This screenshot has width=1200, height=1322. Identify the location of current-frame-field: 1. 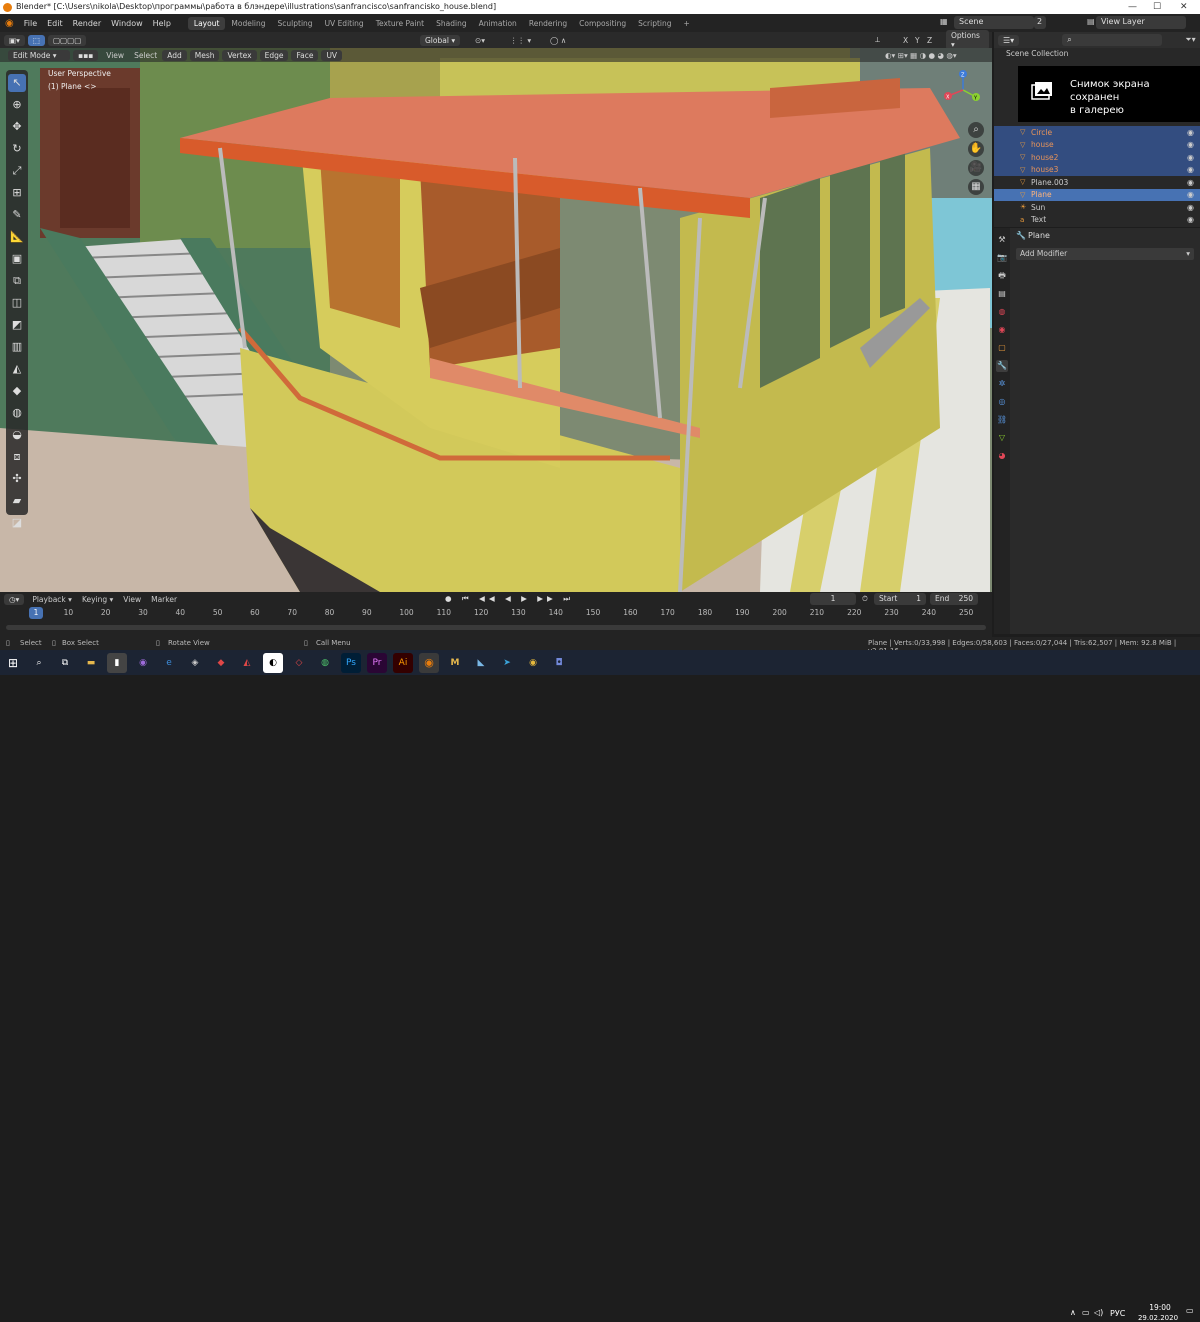
(833, 599).